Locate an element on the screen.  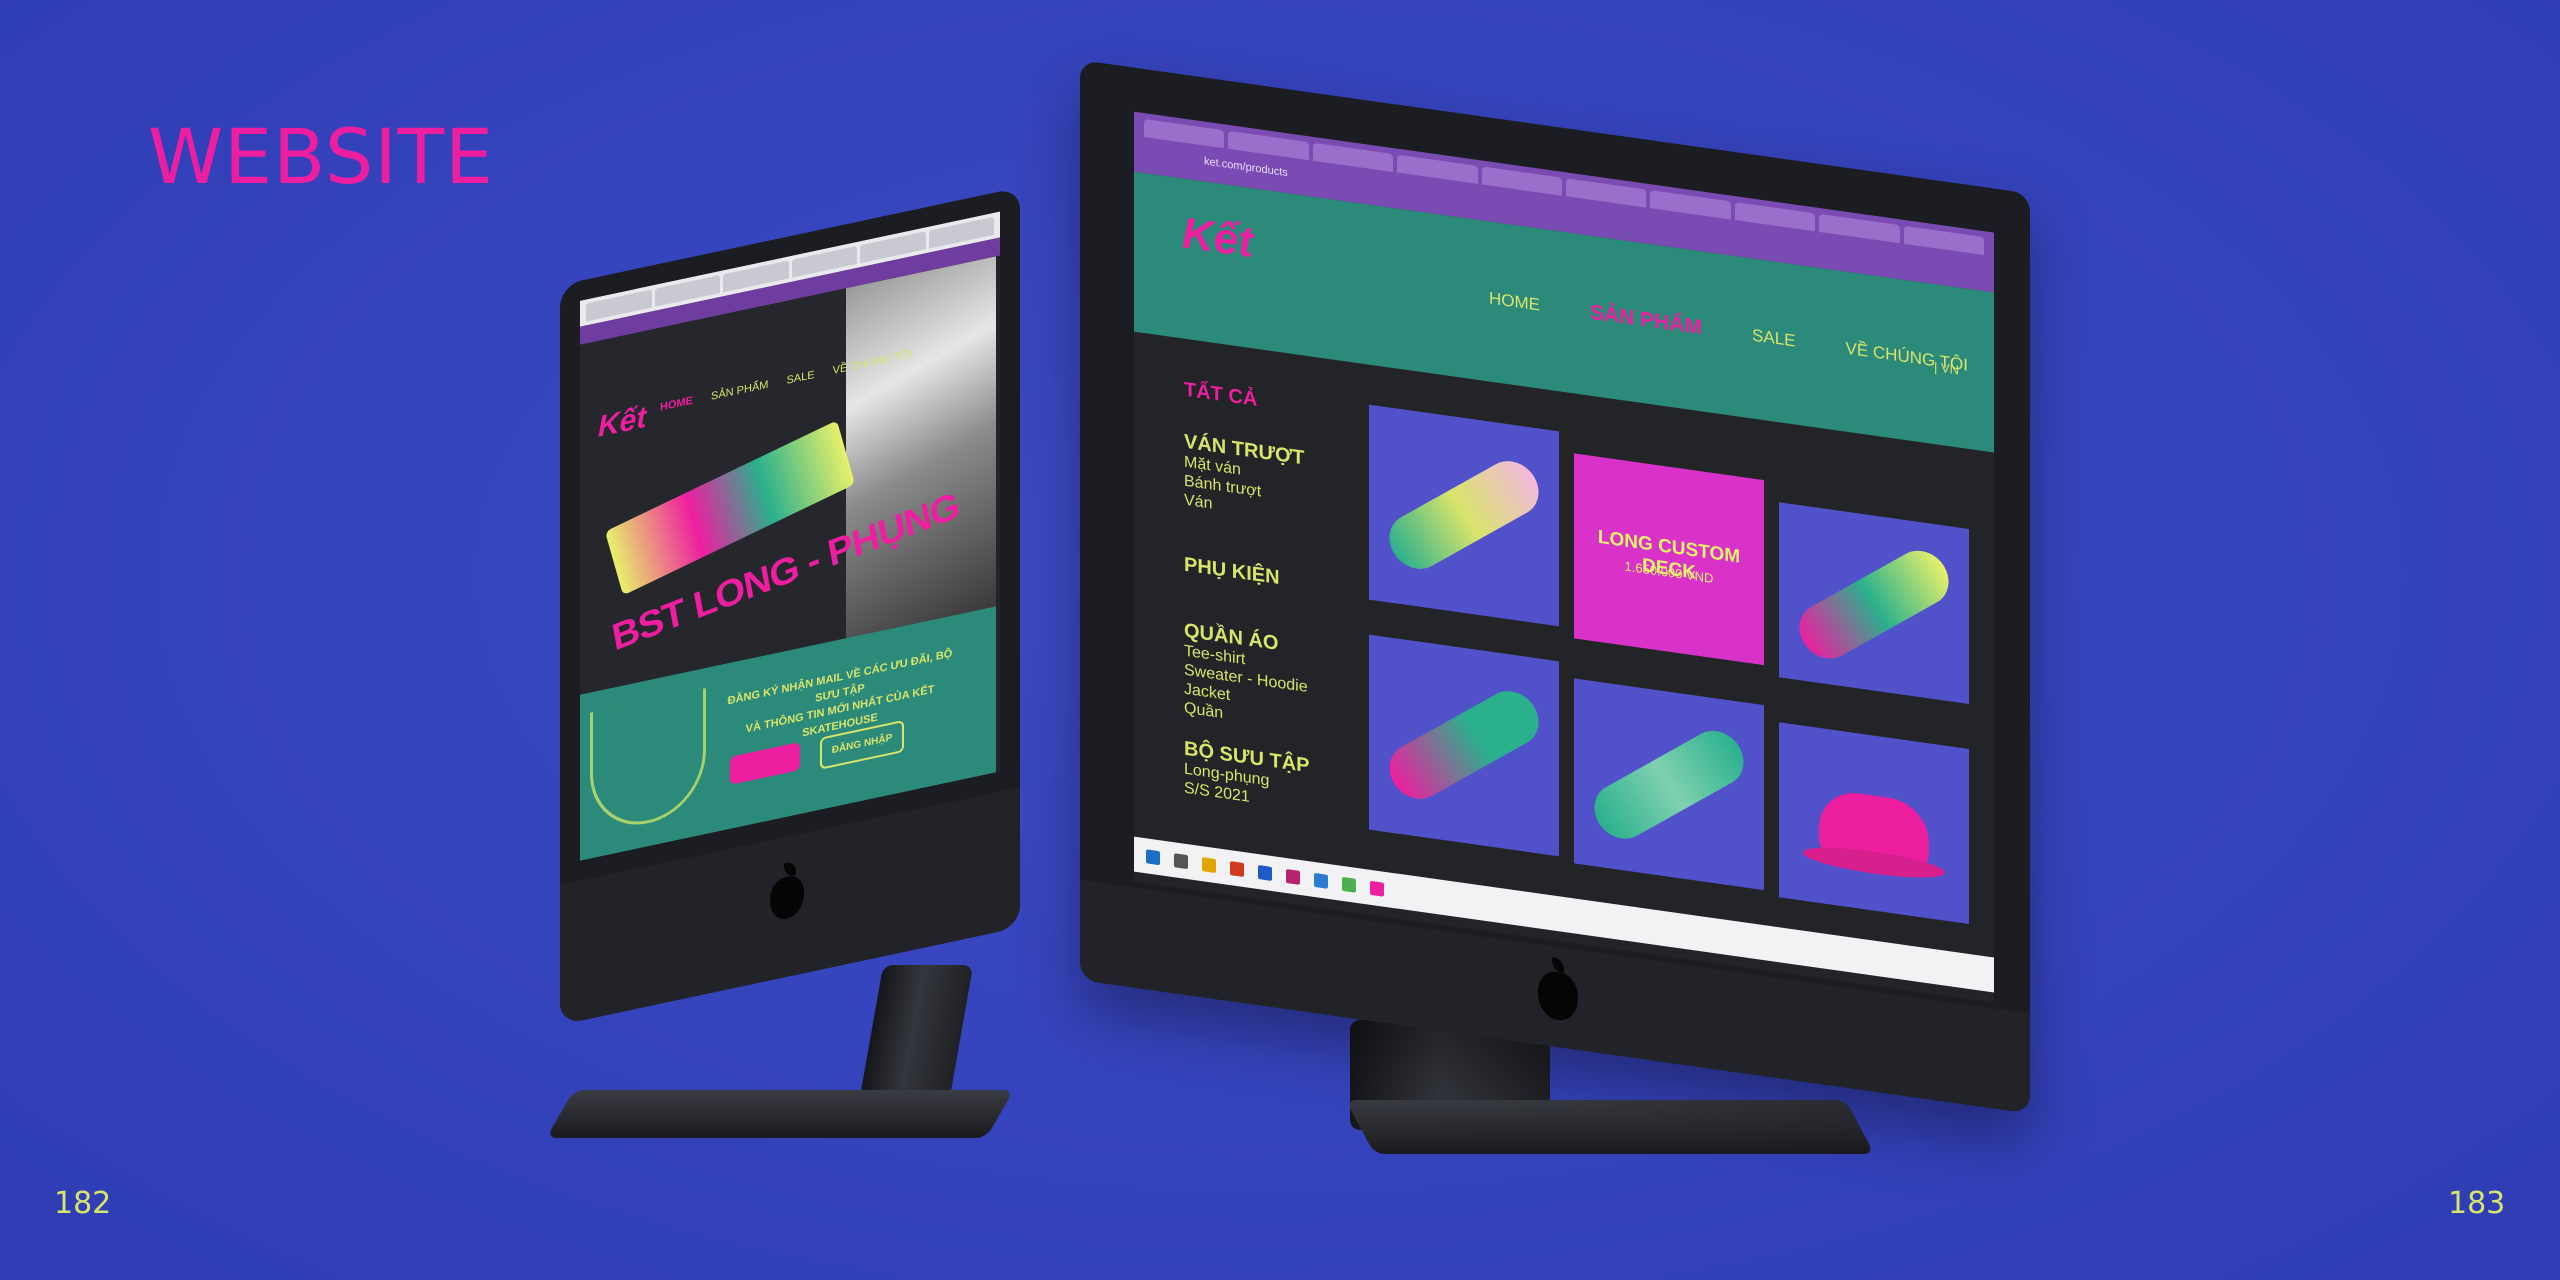
chrome-icon is located at coordinates (1349, 884).